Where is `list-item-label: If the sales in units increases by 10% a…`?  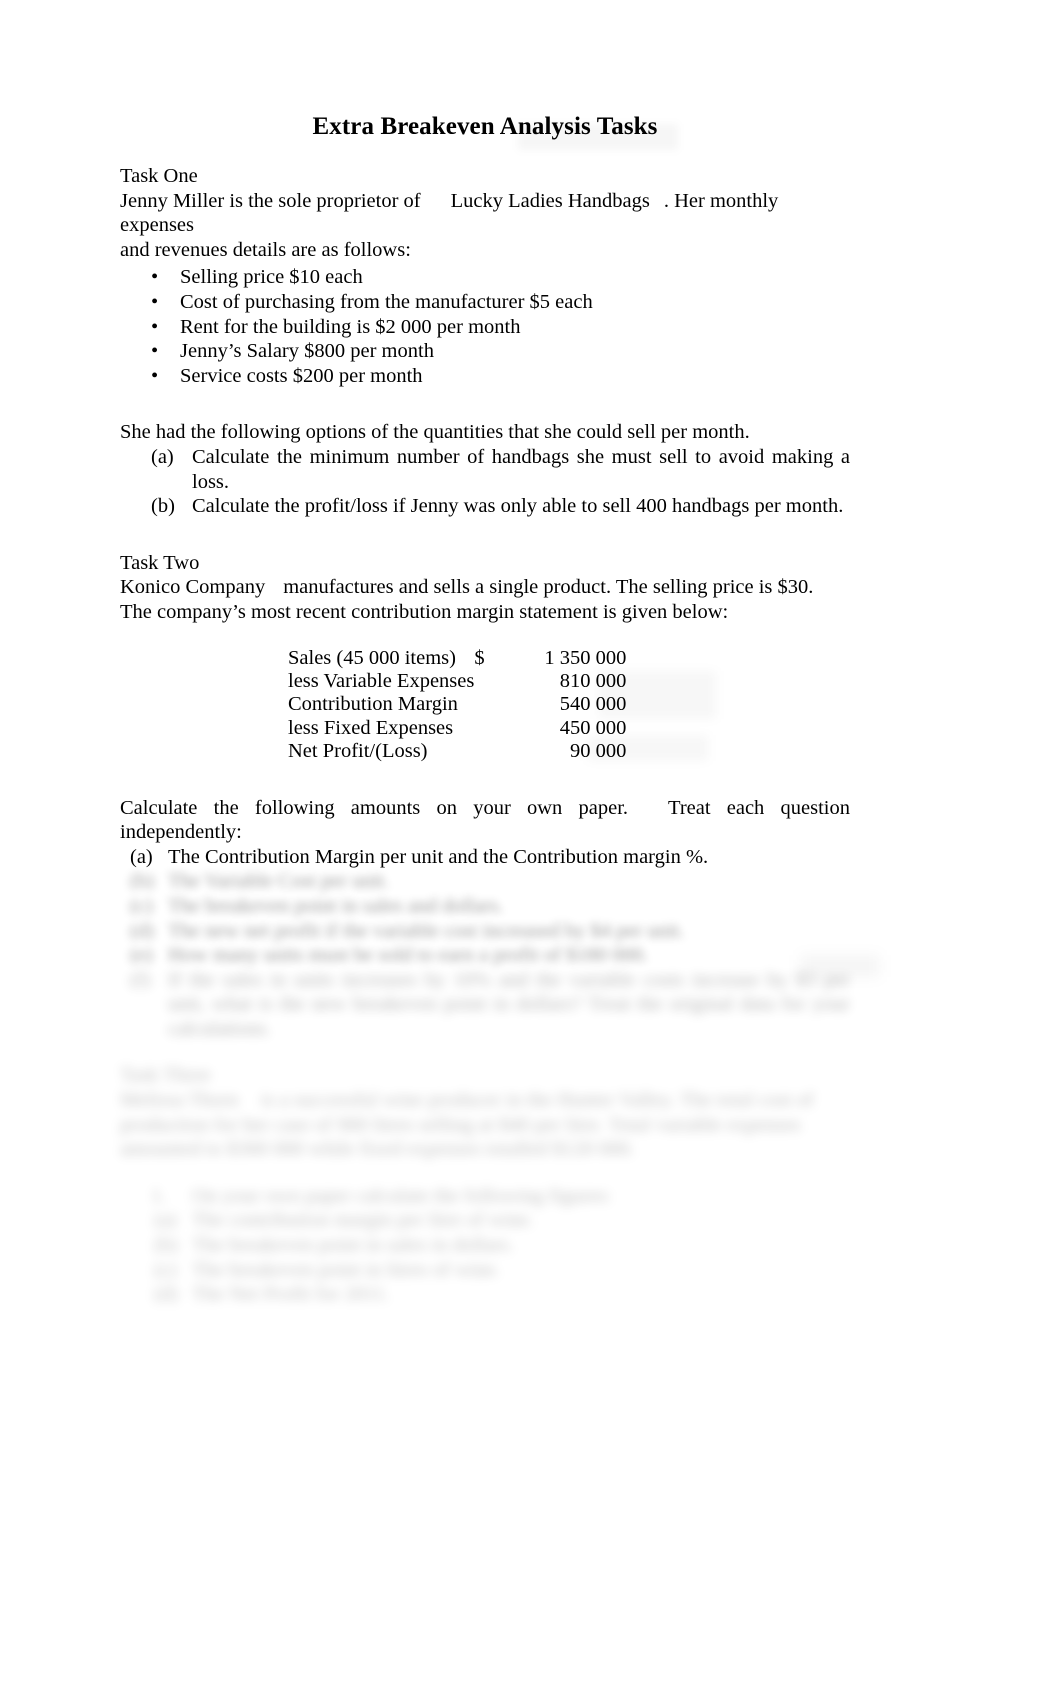 list-item-label: If the sales in units increases by 10% a… is located at coordinates (509, 1004).